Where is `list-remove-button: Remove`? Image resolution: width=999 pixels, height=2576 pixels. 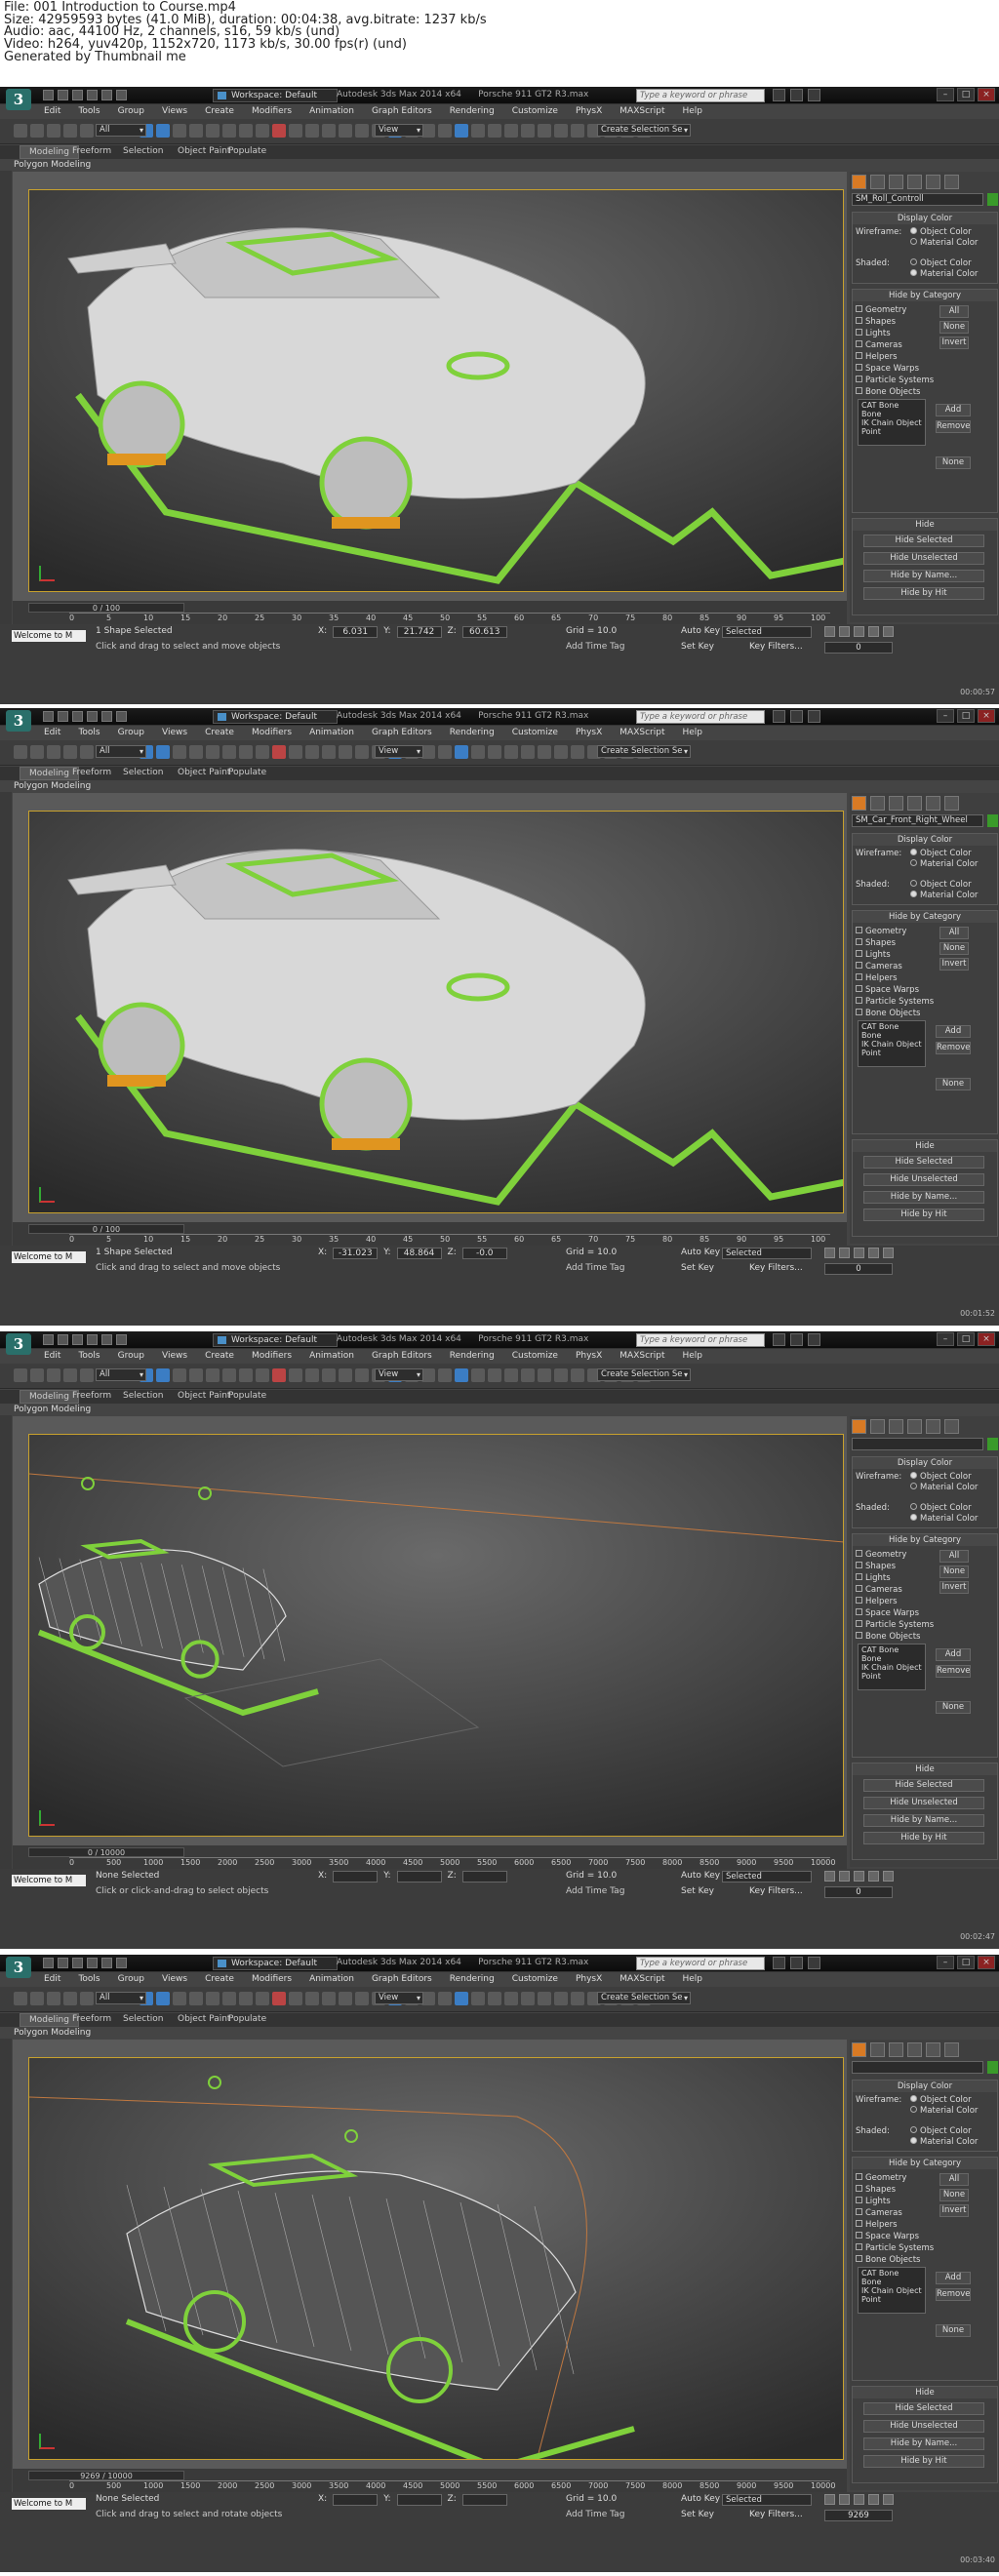
list-remove-button: Remove is located at coordinates (953, 1048).